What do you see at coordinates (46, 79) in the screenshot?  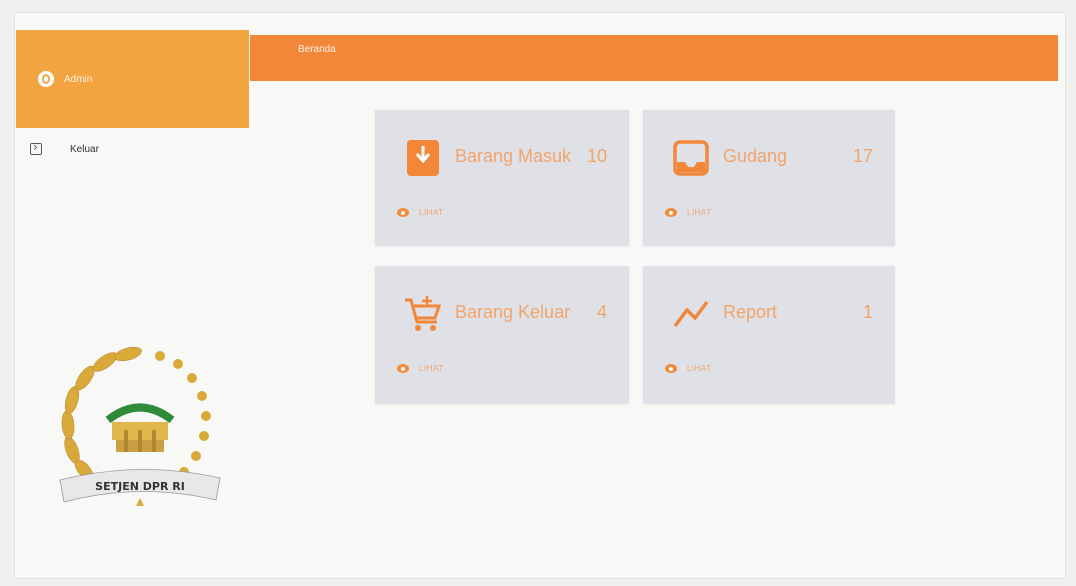 I see `user-icon` at bounding box center [46, 79].